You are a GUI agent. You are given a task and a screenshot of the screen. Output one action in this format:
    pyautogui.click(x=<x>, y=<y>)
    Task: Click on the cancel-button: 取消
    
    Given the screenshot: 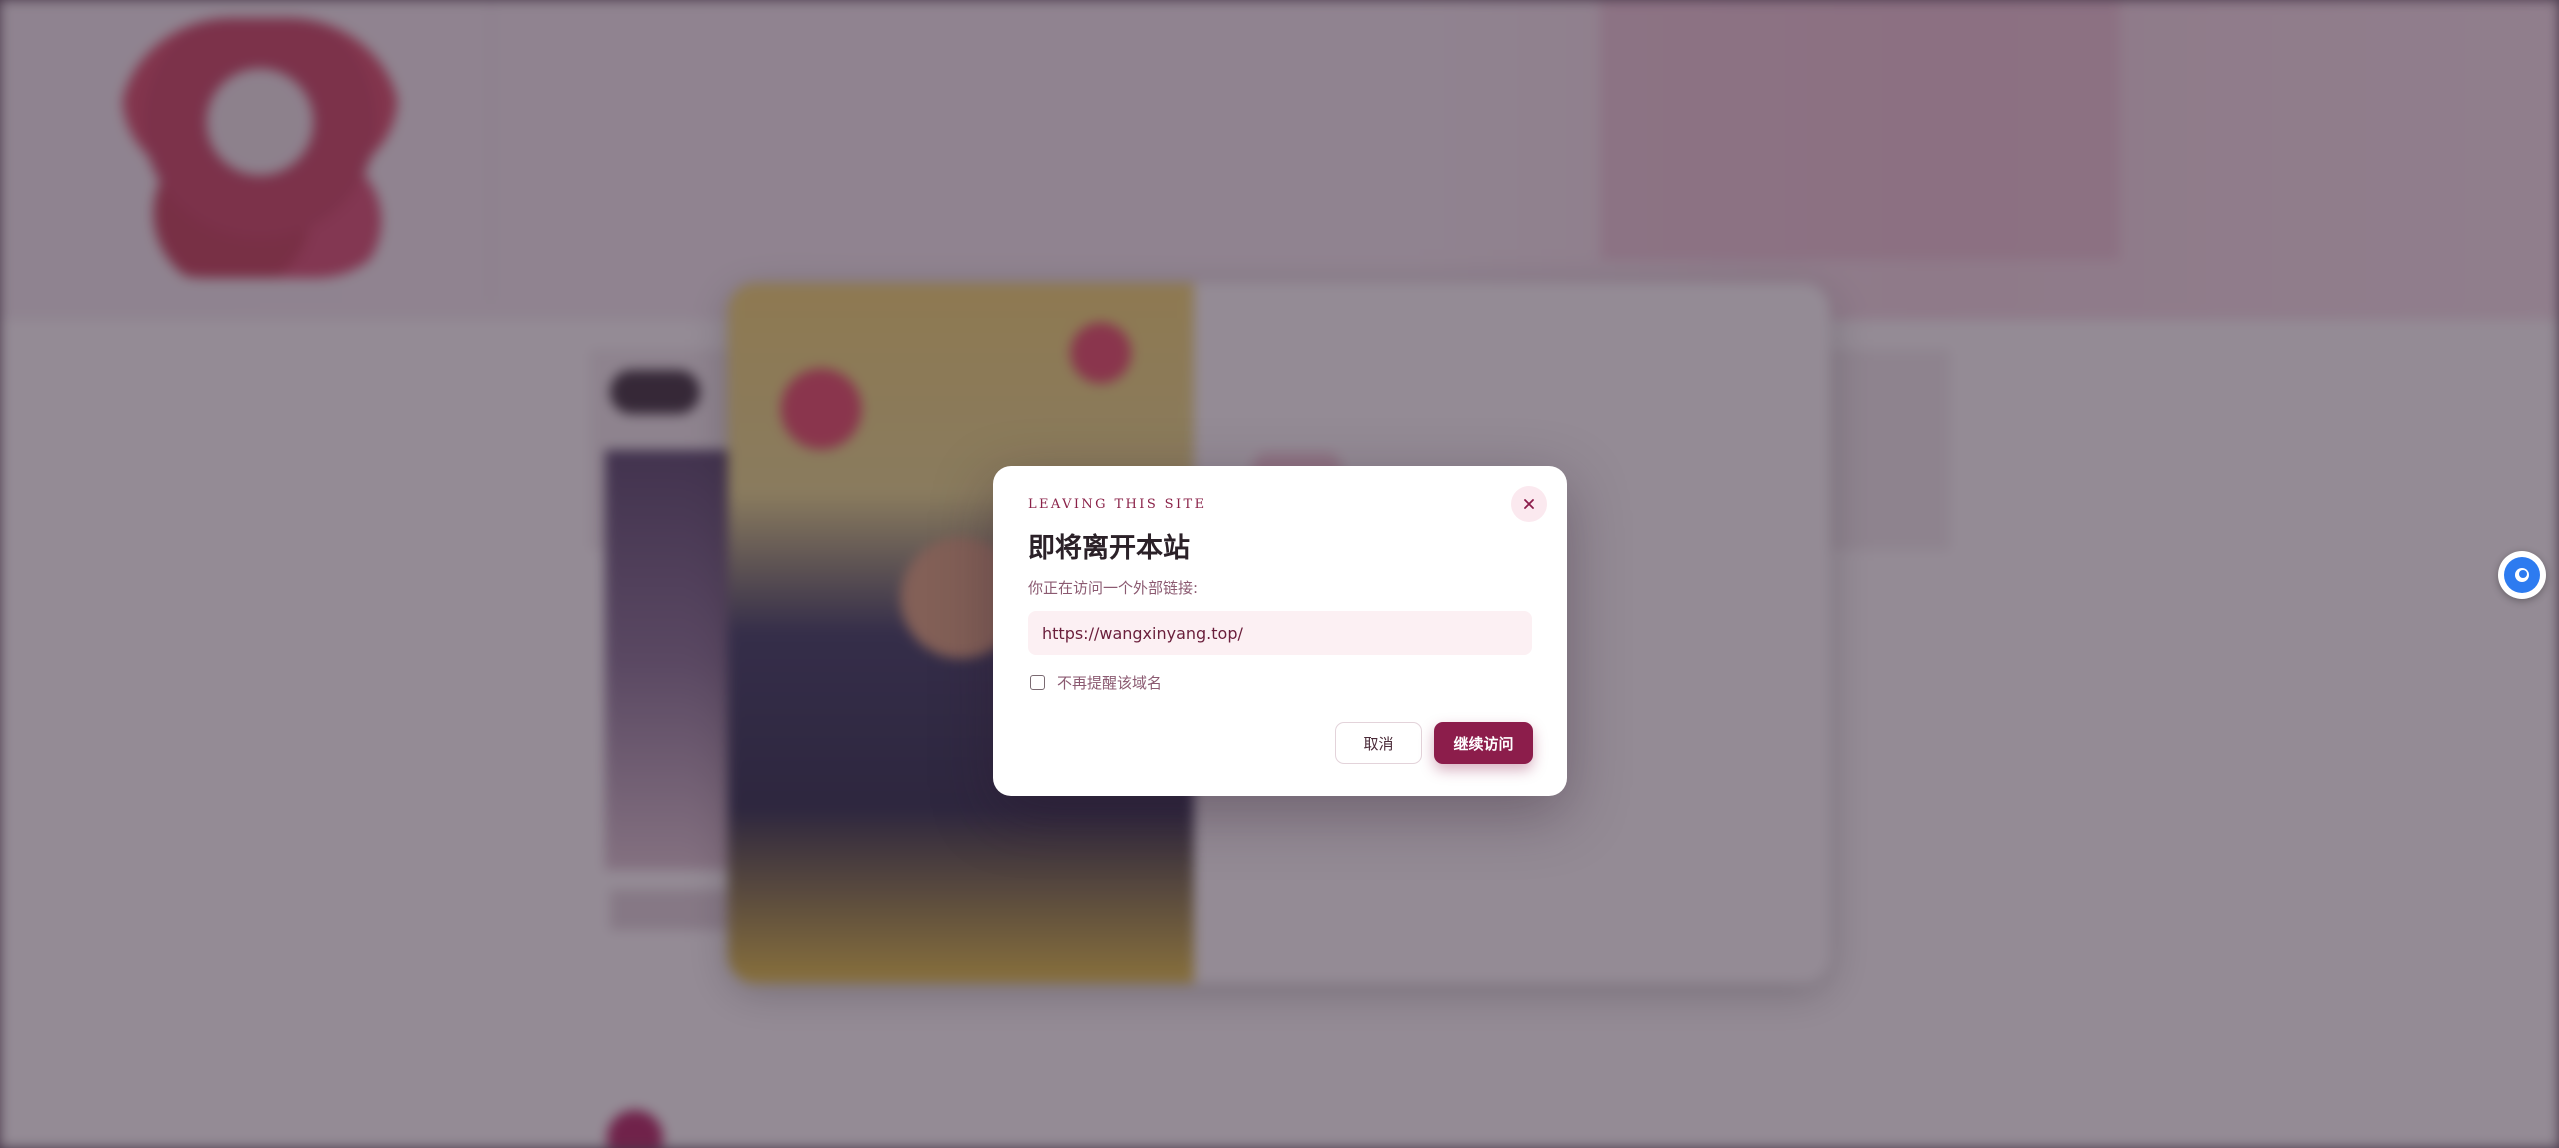 What is the action you would take?
    pyautogui.click(x=1378, y=743)
    